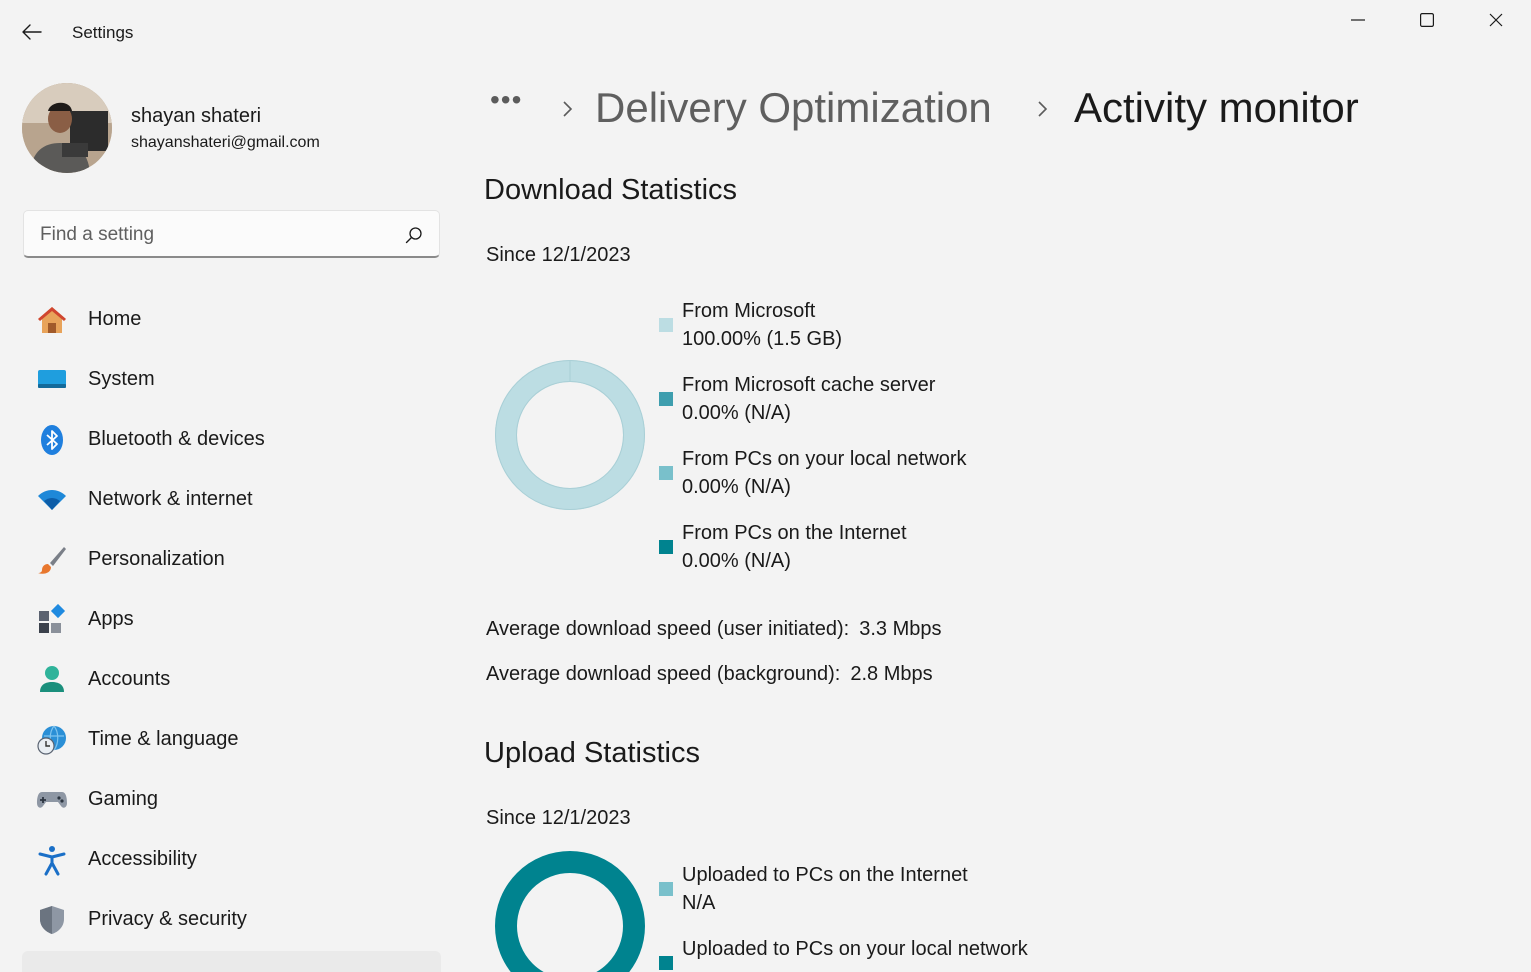 The height and width of the screenshot is (972, 1531). What do you see at coordinates (97, 235) in the screenshot?
I see `search-input: Find a setting` at bounding box center [97, 235].